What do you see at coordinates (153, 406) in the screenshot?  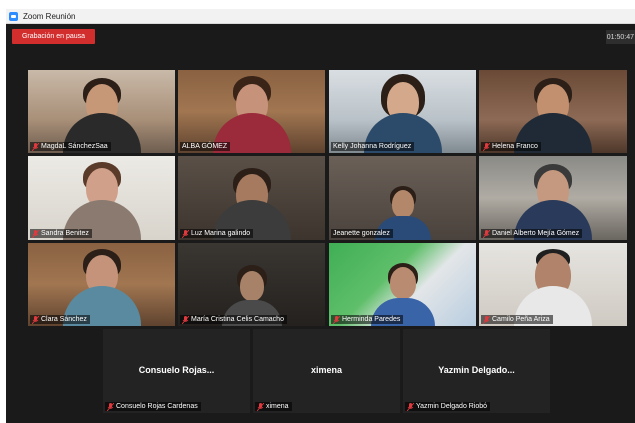 I see `participant-name-label: Consuelo Rojas Cardenas` at bounding box center [153, 406].